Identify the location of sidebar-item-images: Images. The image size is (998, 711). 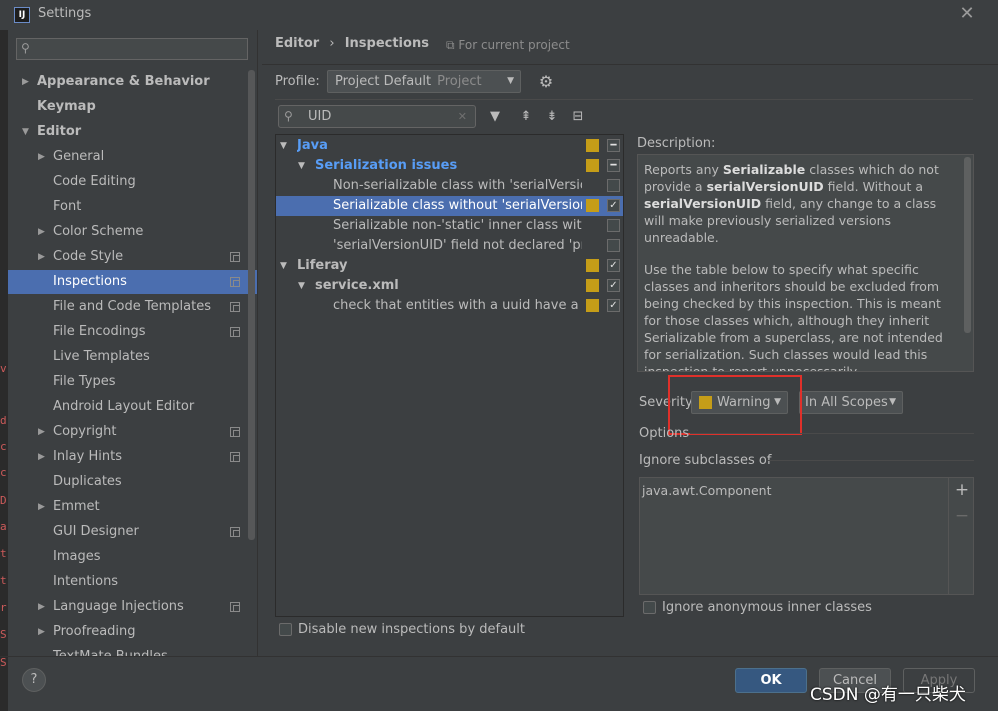
(132, 557).